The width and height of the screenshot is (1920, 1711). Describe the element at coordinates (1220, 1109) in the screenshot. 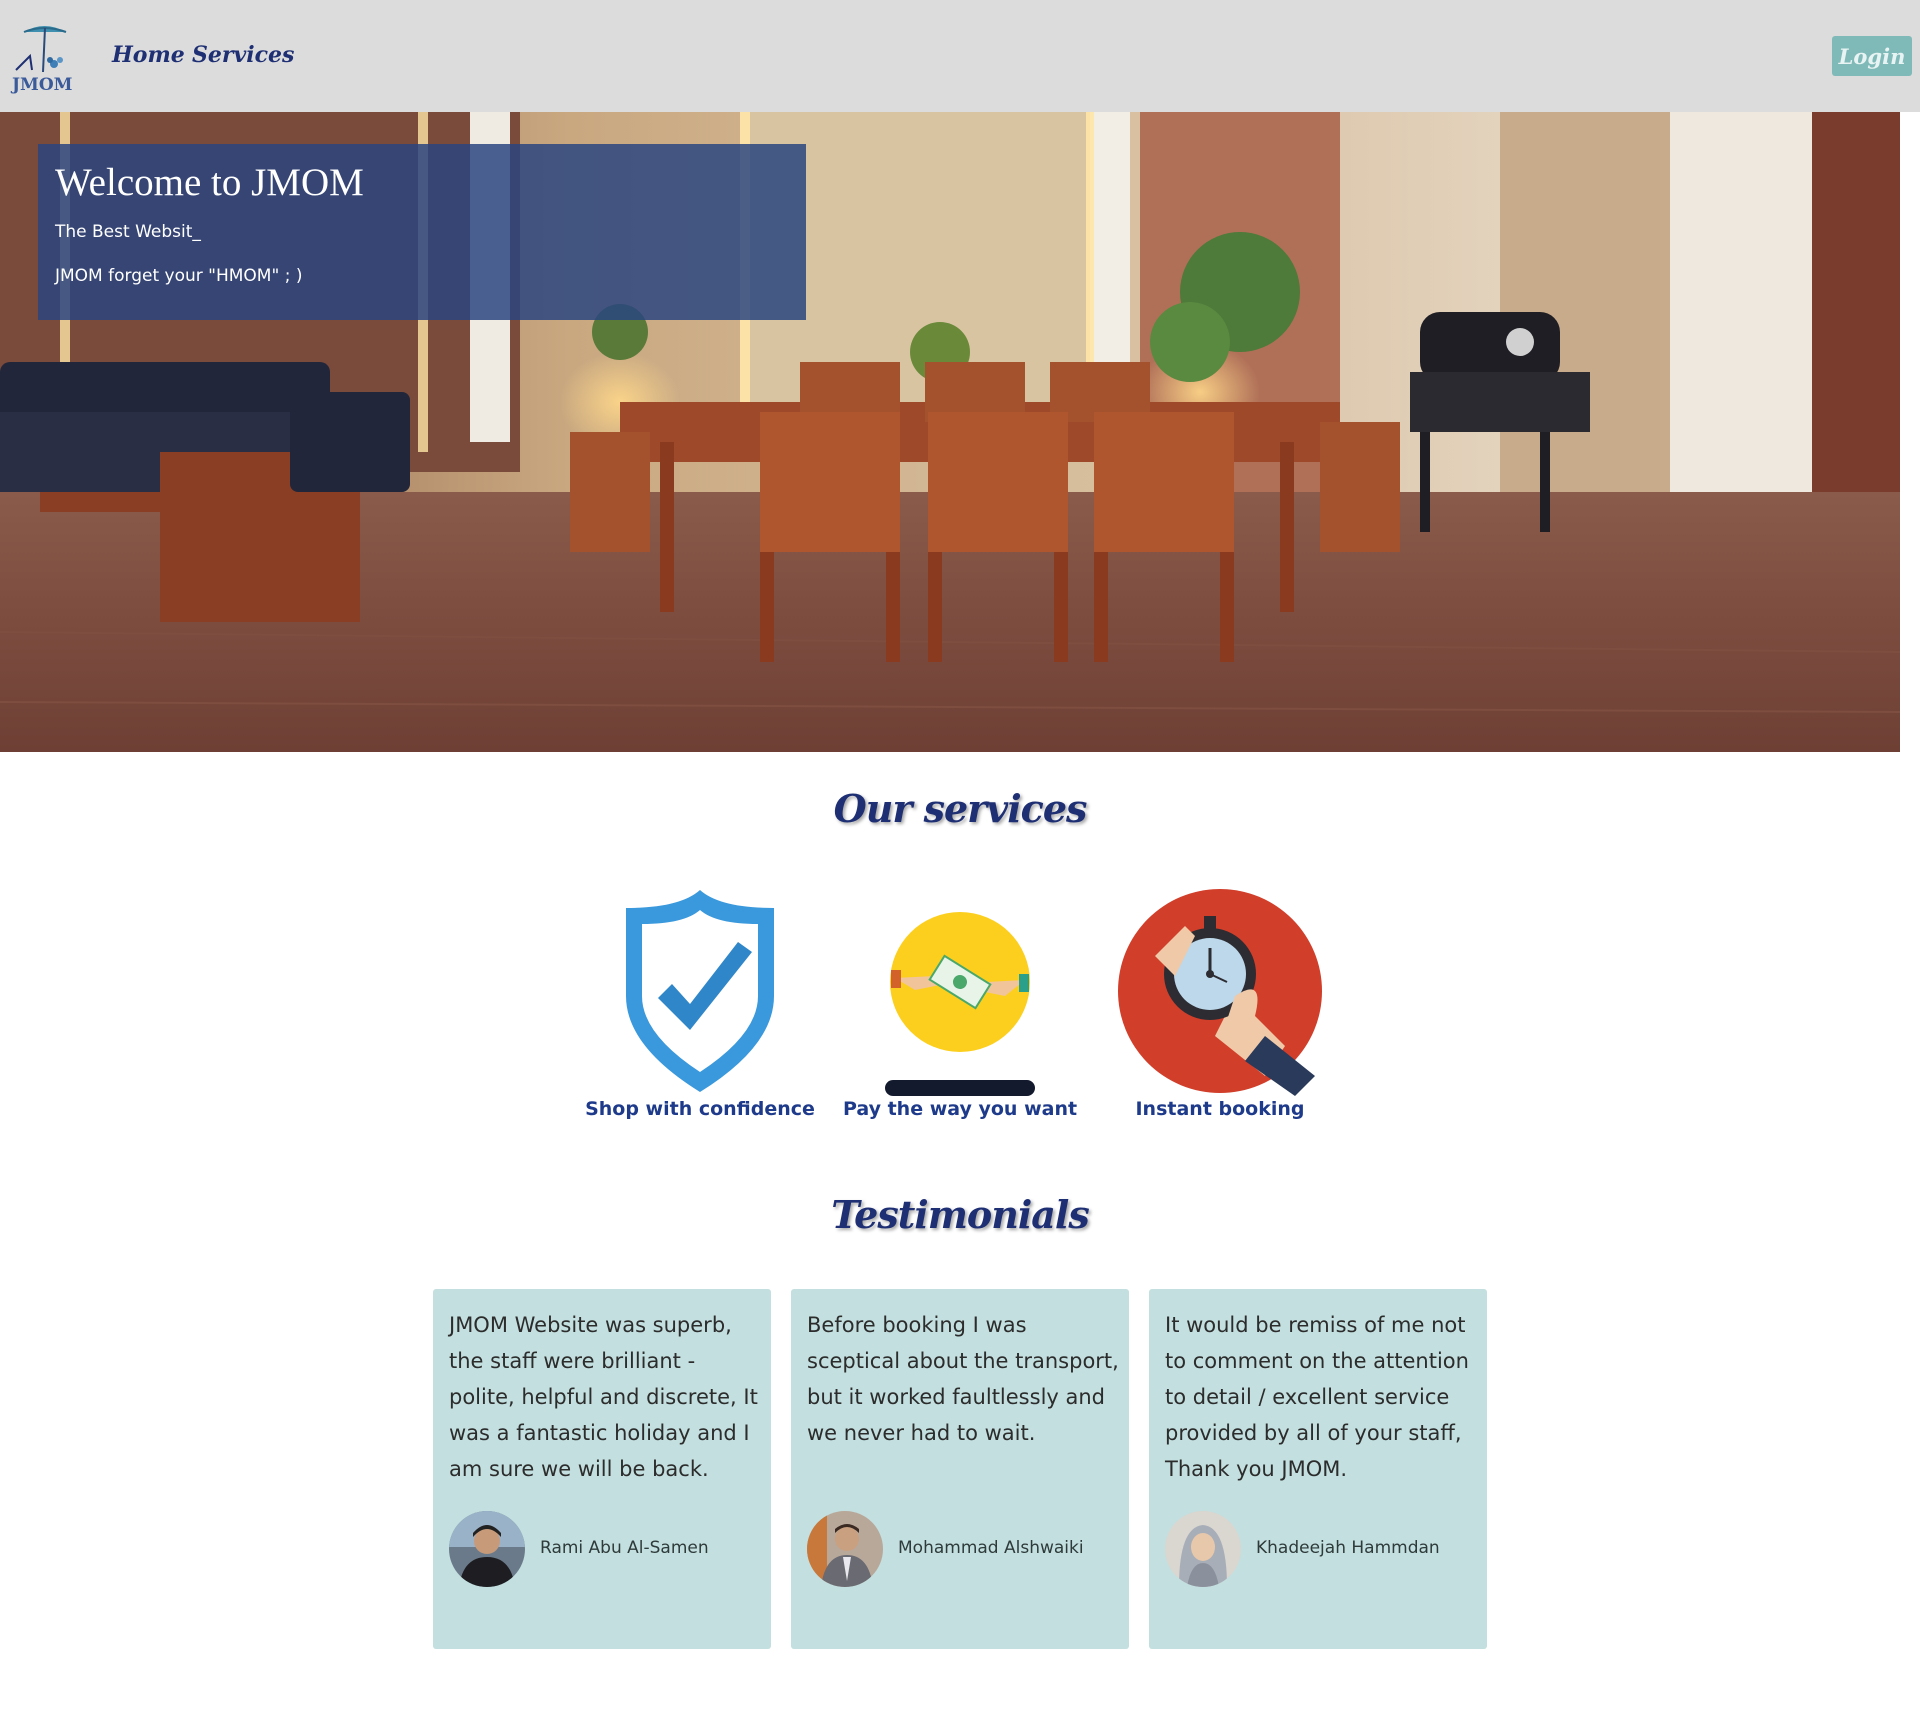

I see `service-label: Instant booking` at that location.